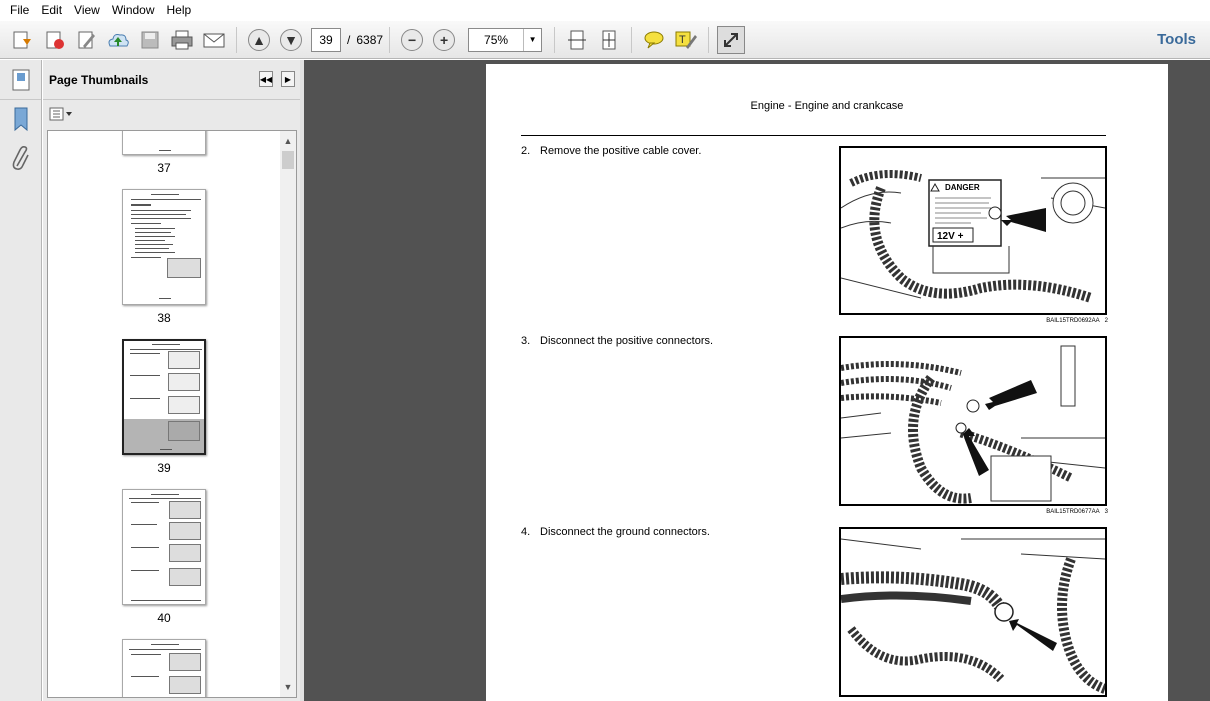 The image size is (1210, 701). Describe the element at coordinates (288, 79) in the screenshot. I see `next-panel-icon: ▶` at that location.